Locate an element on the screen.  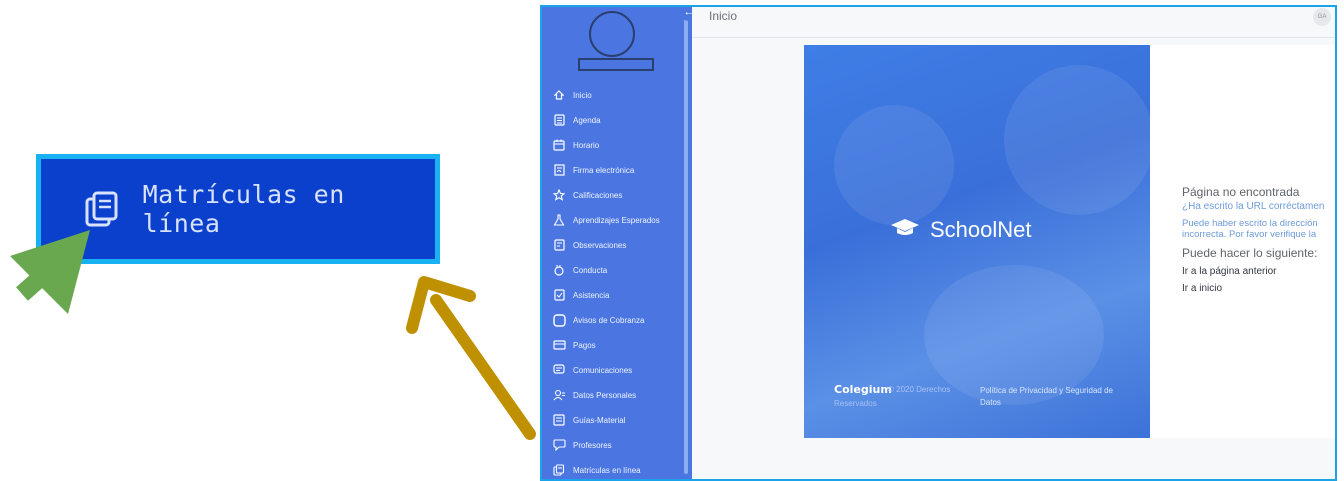
sidebar-item-firma: Firma electrónica is located at coordinates (593, 170).